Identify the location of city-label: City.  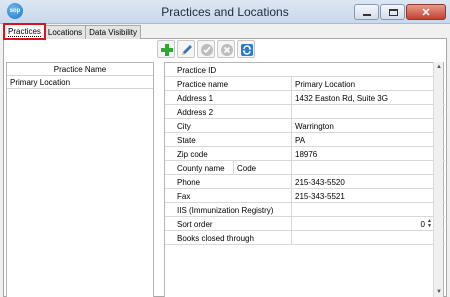
(184, 126).